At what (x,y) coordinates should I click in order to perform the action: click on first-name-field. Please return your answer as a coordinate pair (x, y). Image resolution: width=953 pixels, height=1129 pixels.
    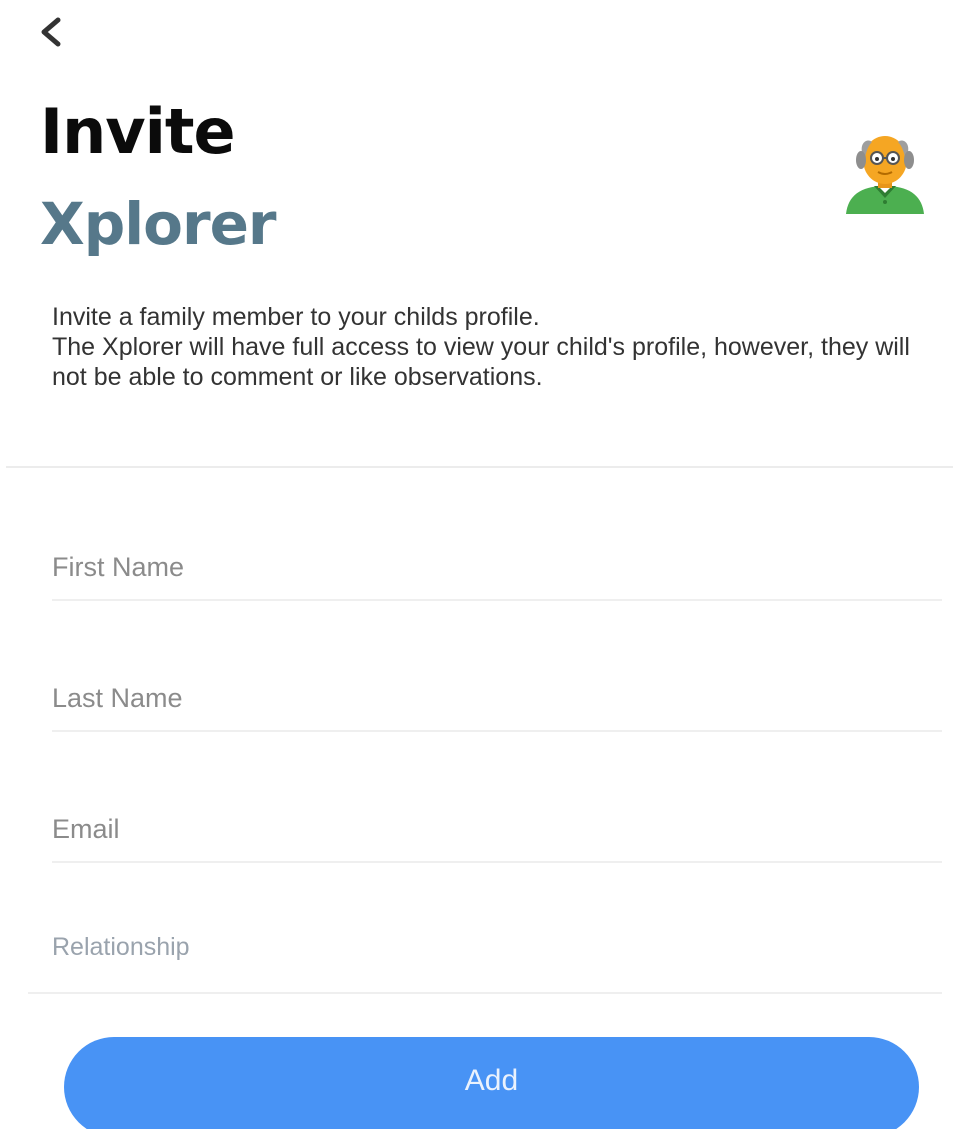
    Looking at the image, I should click on (497, 567).